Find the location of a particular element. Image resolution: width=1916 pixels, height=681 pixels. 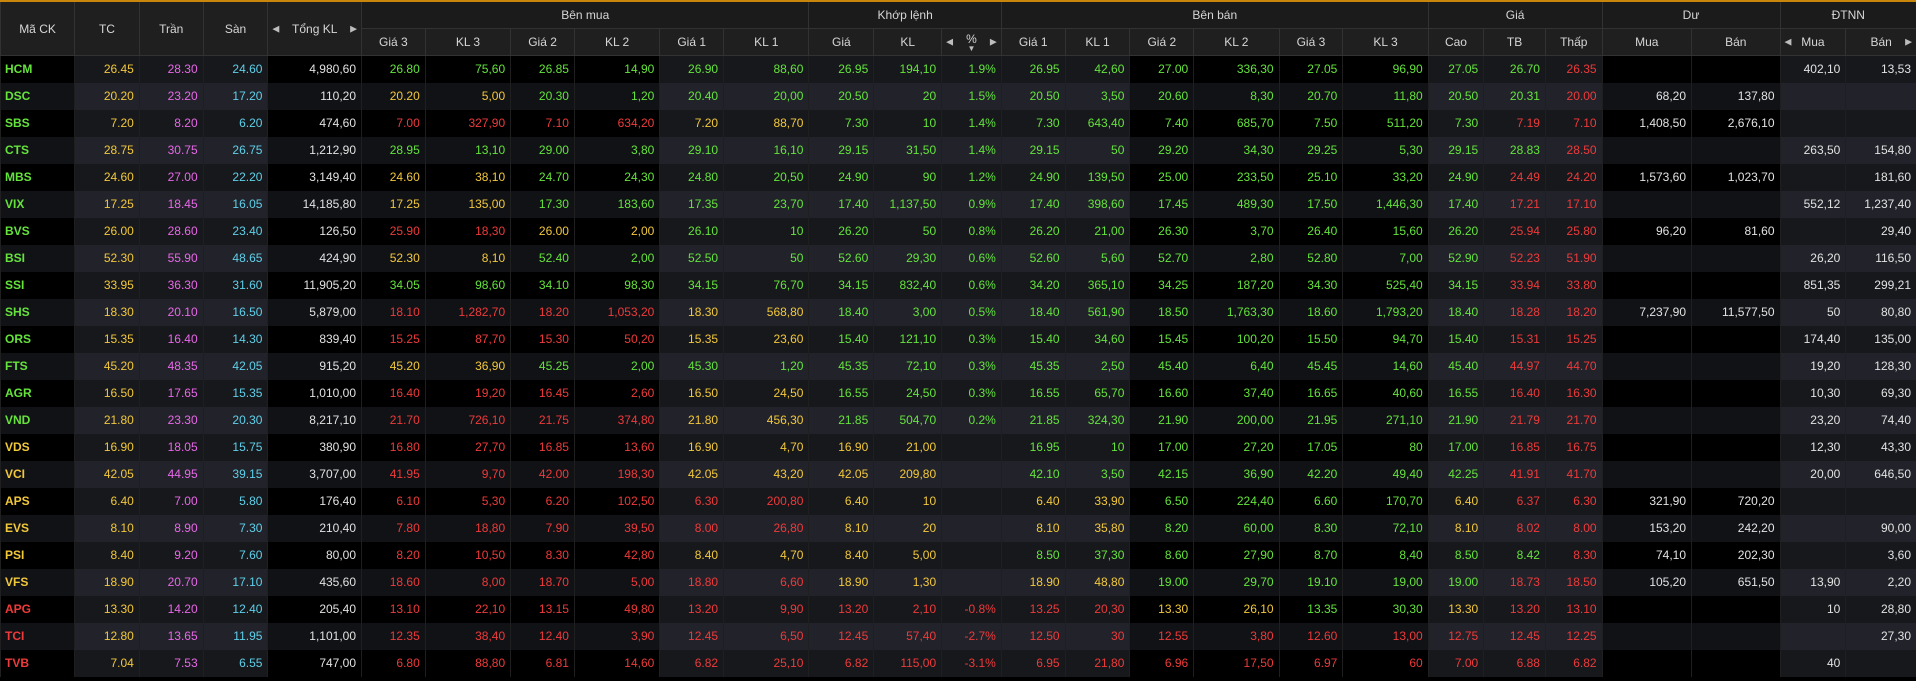

symbol-cell: VCI is located at coordinates (37, 474).